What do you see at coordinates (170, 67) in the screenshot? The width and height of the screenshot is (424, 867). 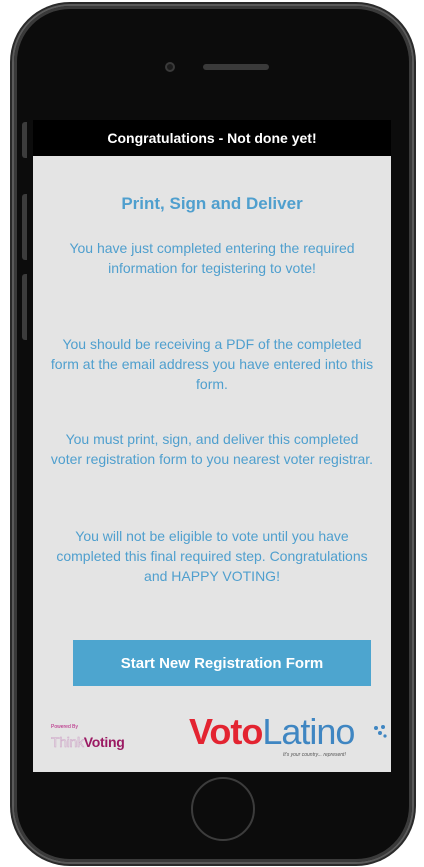 I see `front-camera-icon` at bounding box center [170, 67].